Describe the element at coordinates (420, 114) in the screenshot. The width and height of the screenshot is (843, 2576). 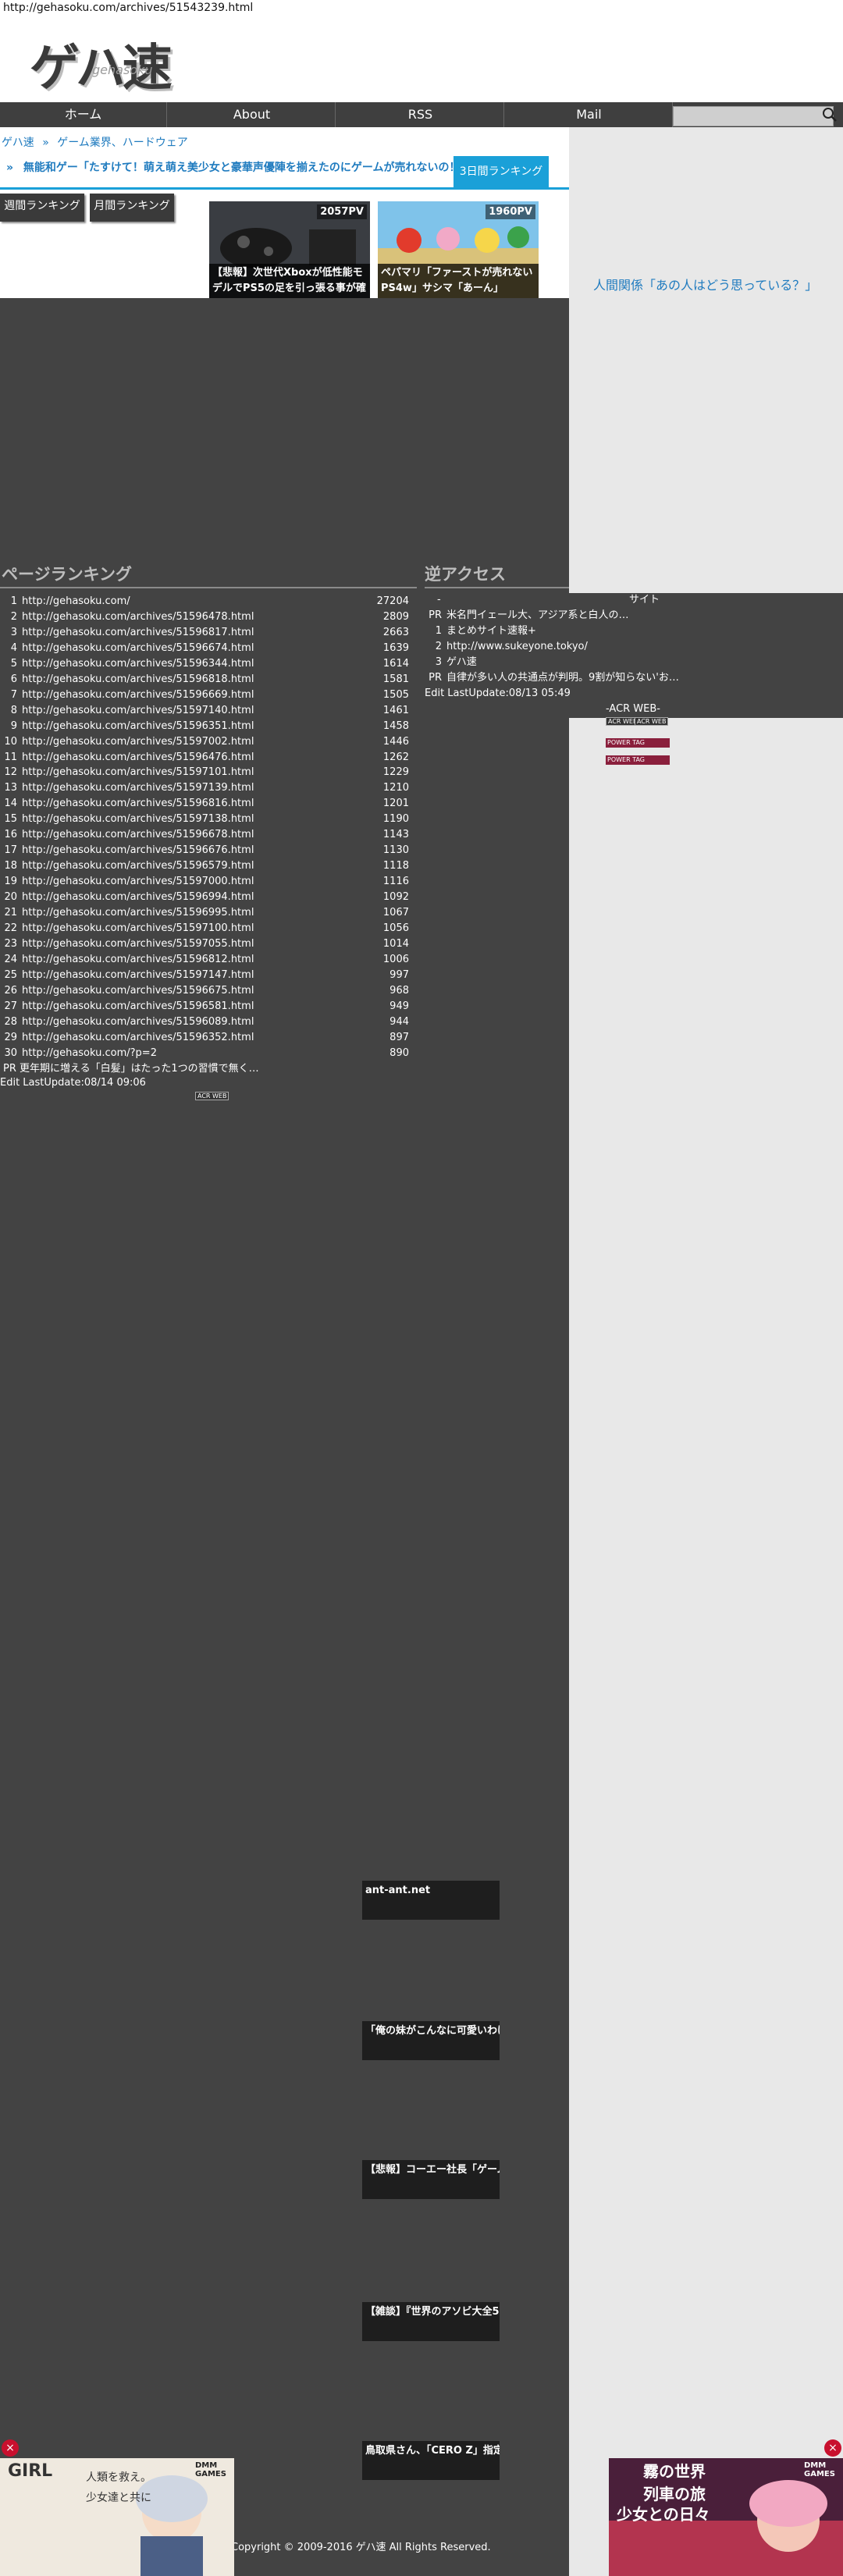
I see `nav-rss: RSS` at that location.